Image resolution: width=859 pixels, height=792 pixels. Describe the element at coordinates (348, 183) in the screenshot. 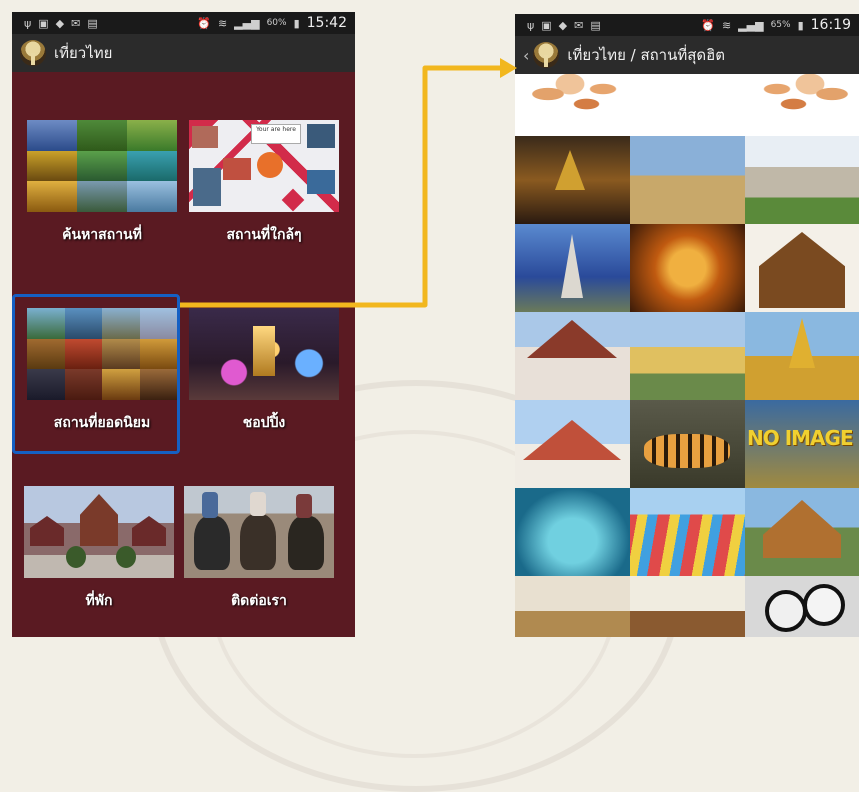

I see `connector-arrow` at that location.